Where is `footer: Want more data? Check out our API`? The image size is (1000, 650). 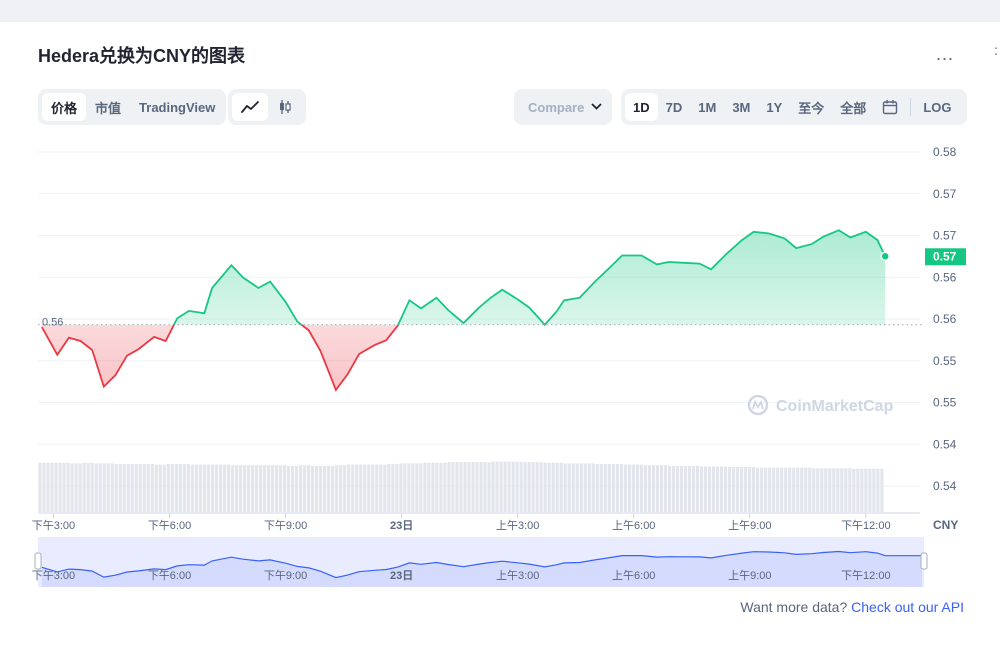
footer: Want more data? Check out our API is located at coordinates (852, 607).